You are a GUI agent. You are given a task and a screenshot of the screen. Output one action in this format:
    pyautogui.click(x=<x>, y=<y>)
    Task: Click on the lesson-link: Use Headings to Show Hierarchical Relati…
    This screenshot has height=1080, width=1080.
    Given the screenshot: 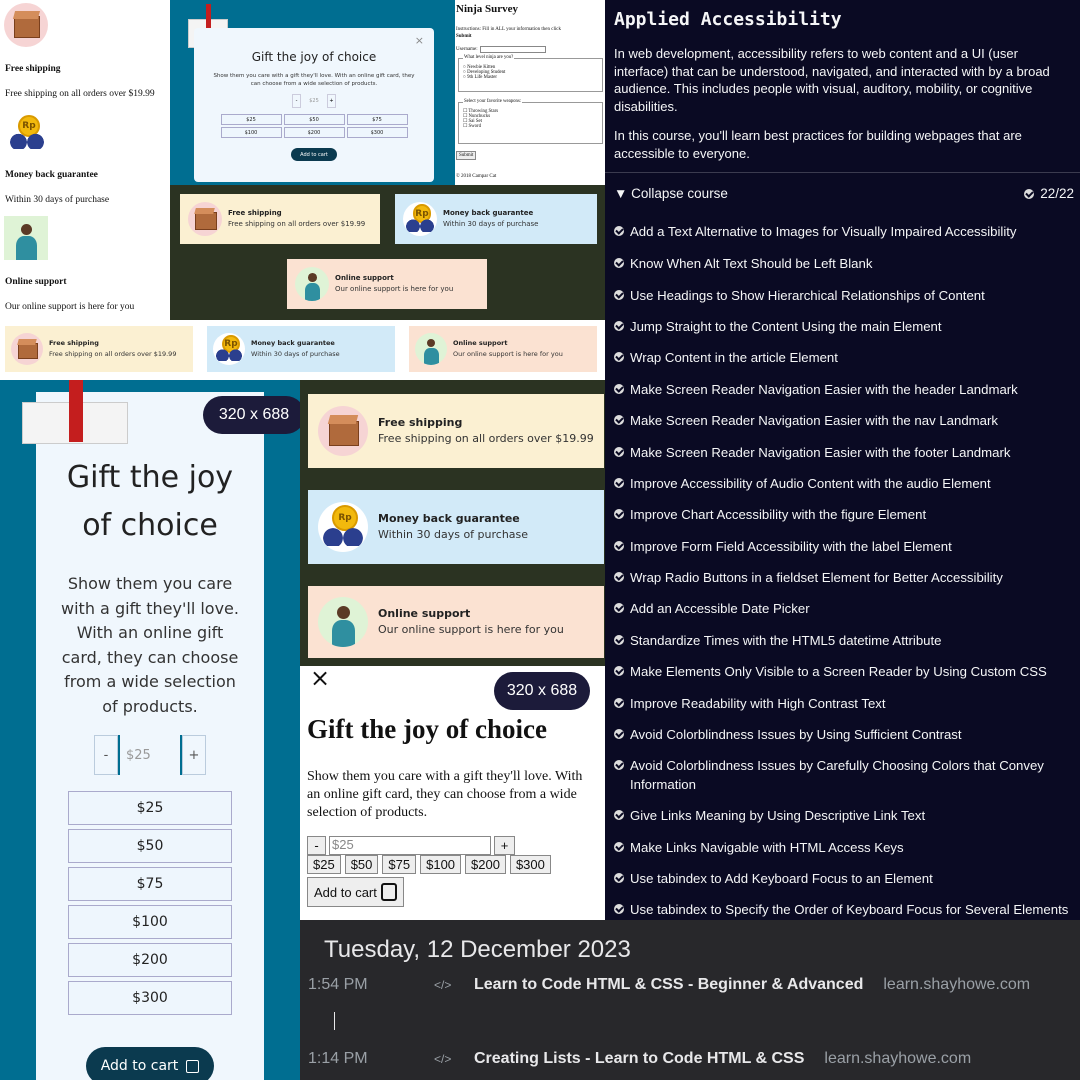 What is the action you would take?
    pyautogui.click(x=844, y=295)
    